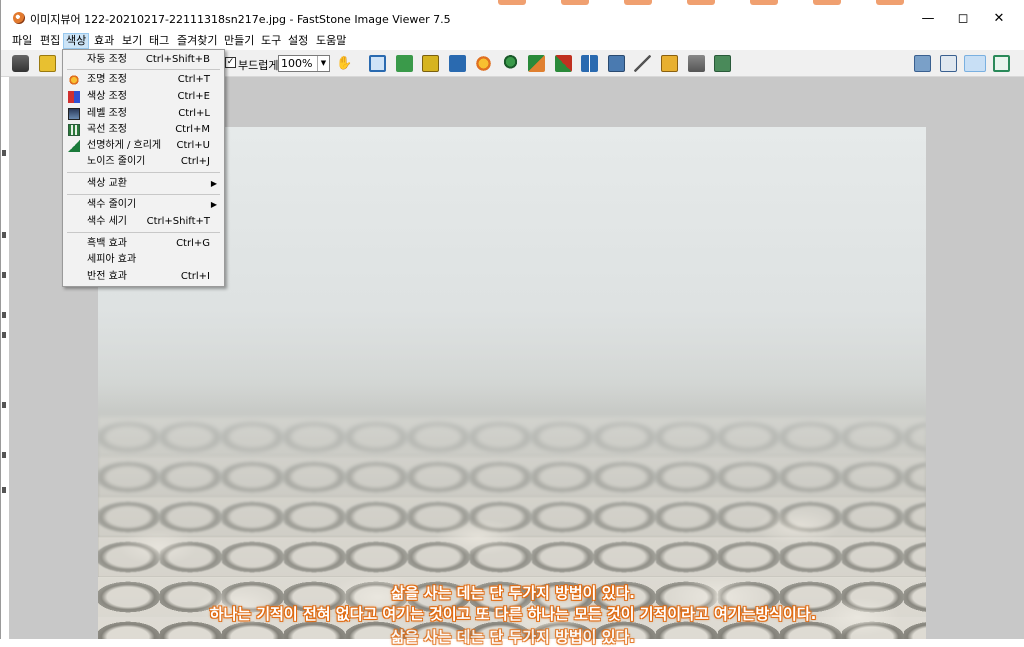 Image resolution: width=1024 pixels, height=647 pixels. I want to click on menu-item-lighting: 조명 조정 Ctrl+T, so click(143, 80).